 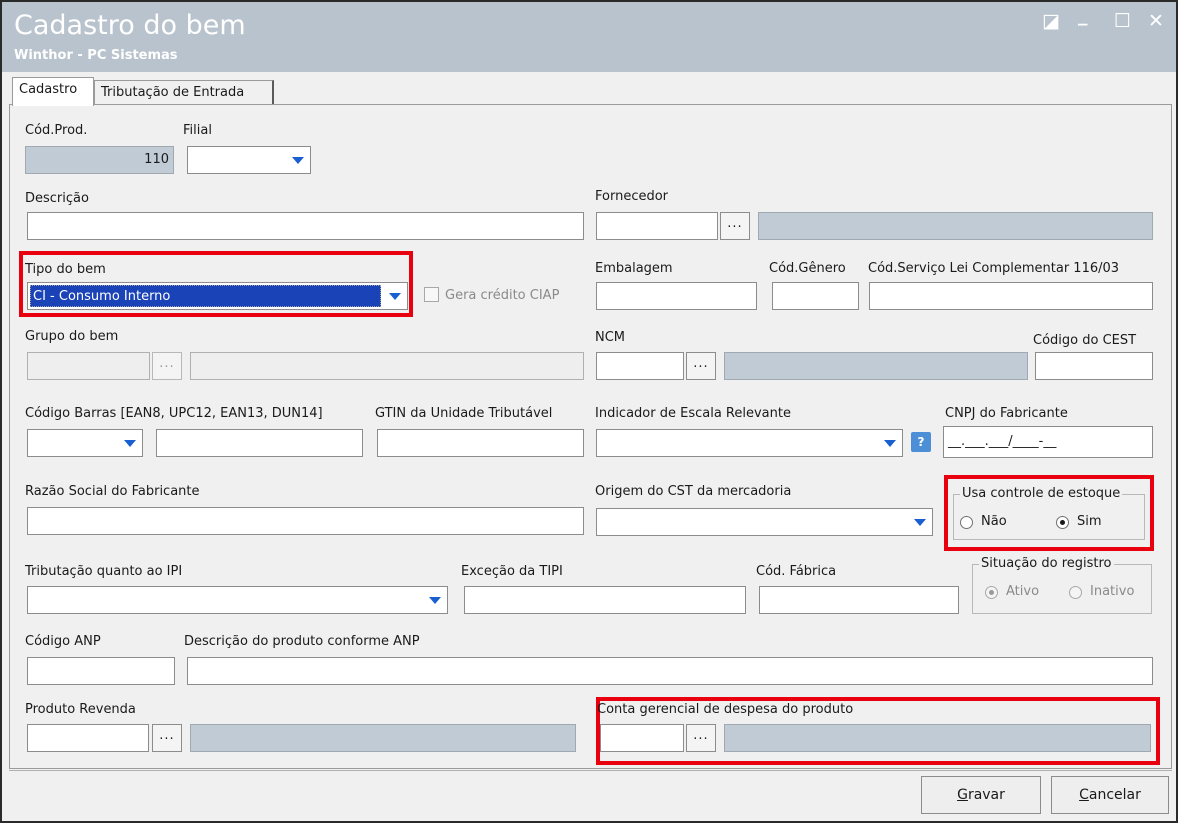 What do you see at coordinates (796, 571) in the screenshot?
I see `cod-fabrica-label: Cód. Fábrica` at bounding box center [796, 571].